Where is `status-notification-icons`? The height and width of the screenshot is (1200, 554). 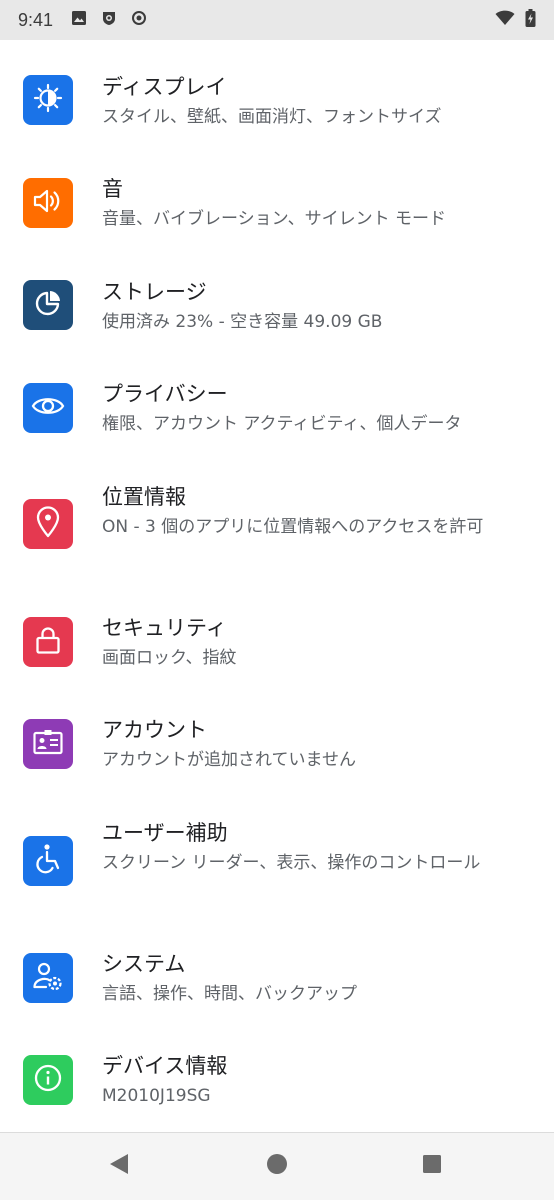
status-notification-icons is located at coordinates (109, 20).